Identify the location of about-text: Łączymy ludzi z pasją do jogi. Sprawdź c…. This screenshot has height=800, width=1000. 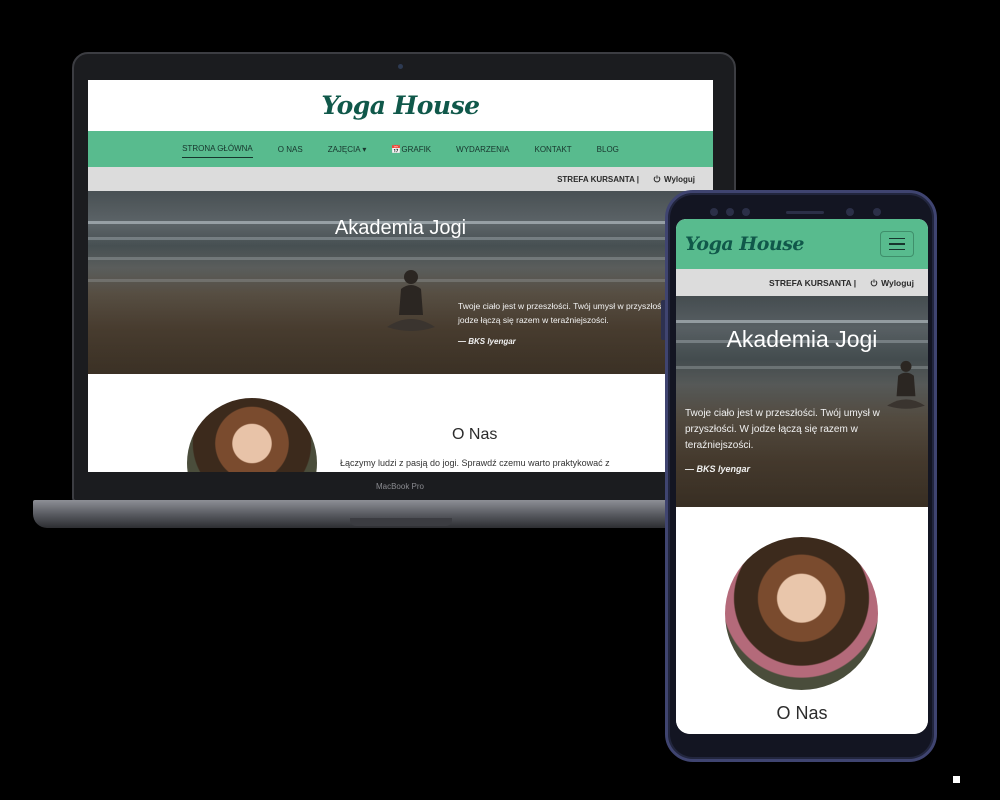
(475, 463).